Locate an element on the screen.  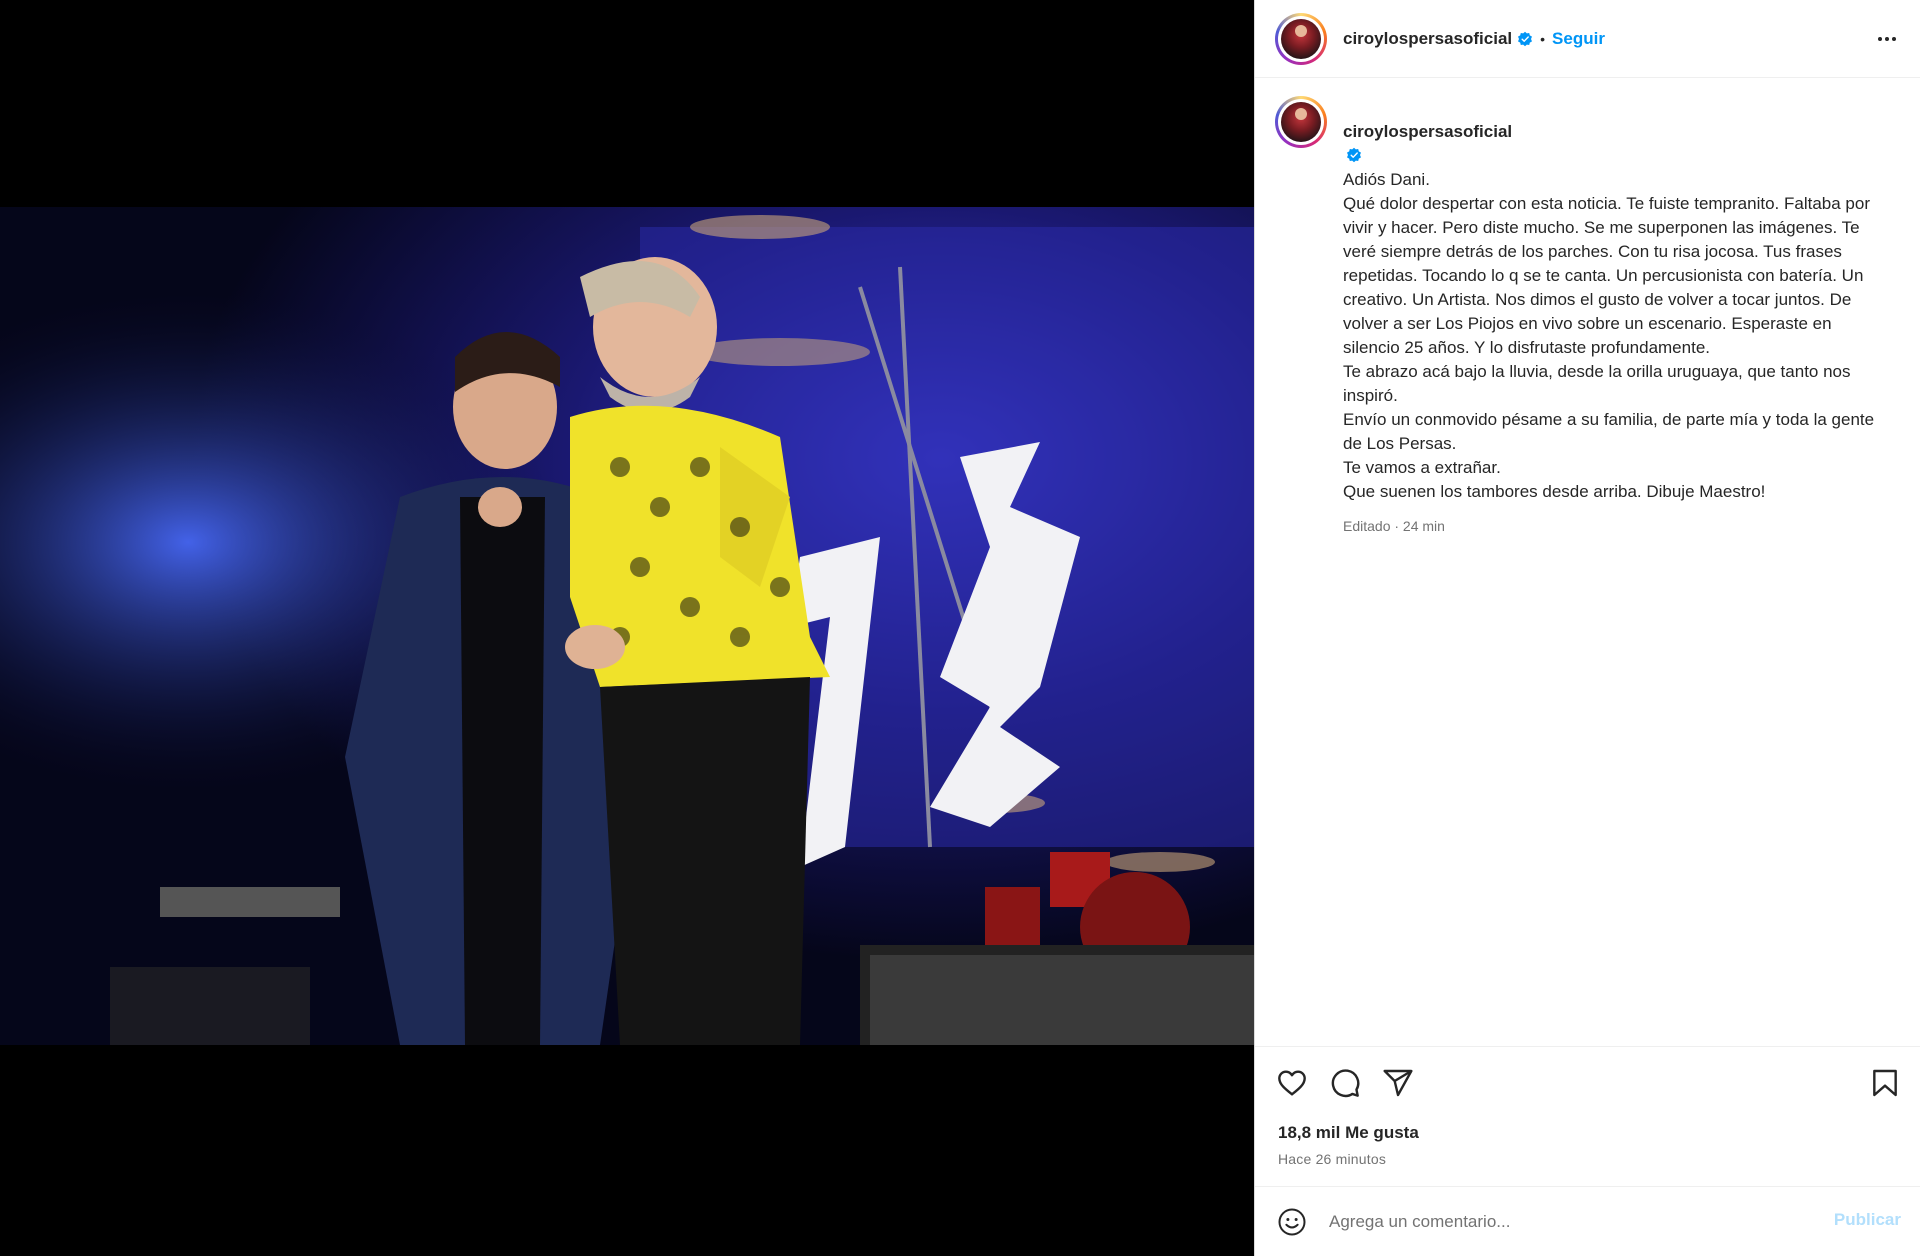
caption-username: ciroylospersasoficial is located at coordinates (1427, 131).